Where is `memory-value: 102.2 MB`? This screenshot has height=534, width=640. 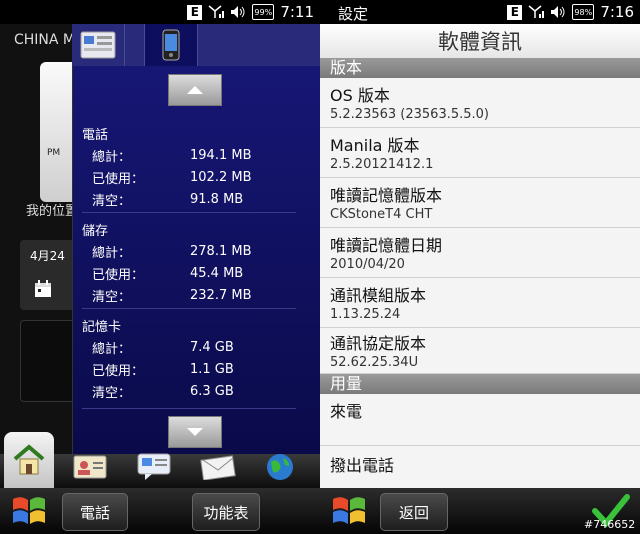 memory-value: 102.2 MB is located at coordinates (221, 177).